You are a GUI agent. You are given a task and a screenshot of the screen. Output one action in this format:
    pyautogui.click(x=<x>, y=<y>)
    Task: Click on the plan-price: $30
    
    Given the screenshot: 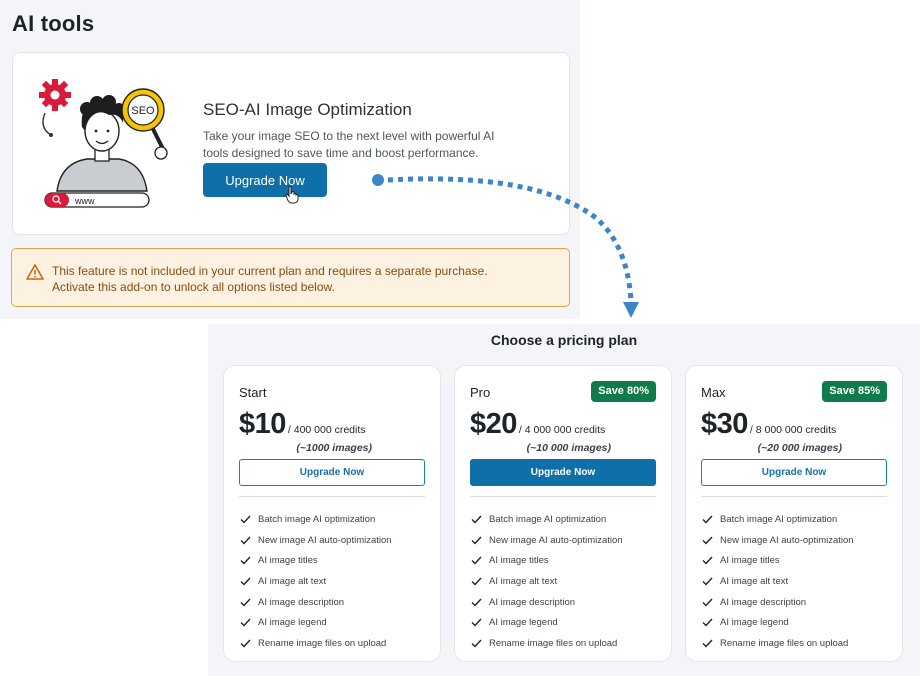 What is the action you would take?
    pyautogui.click(x=724, y=424)
    